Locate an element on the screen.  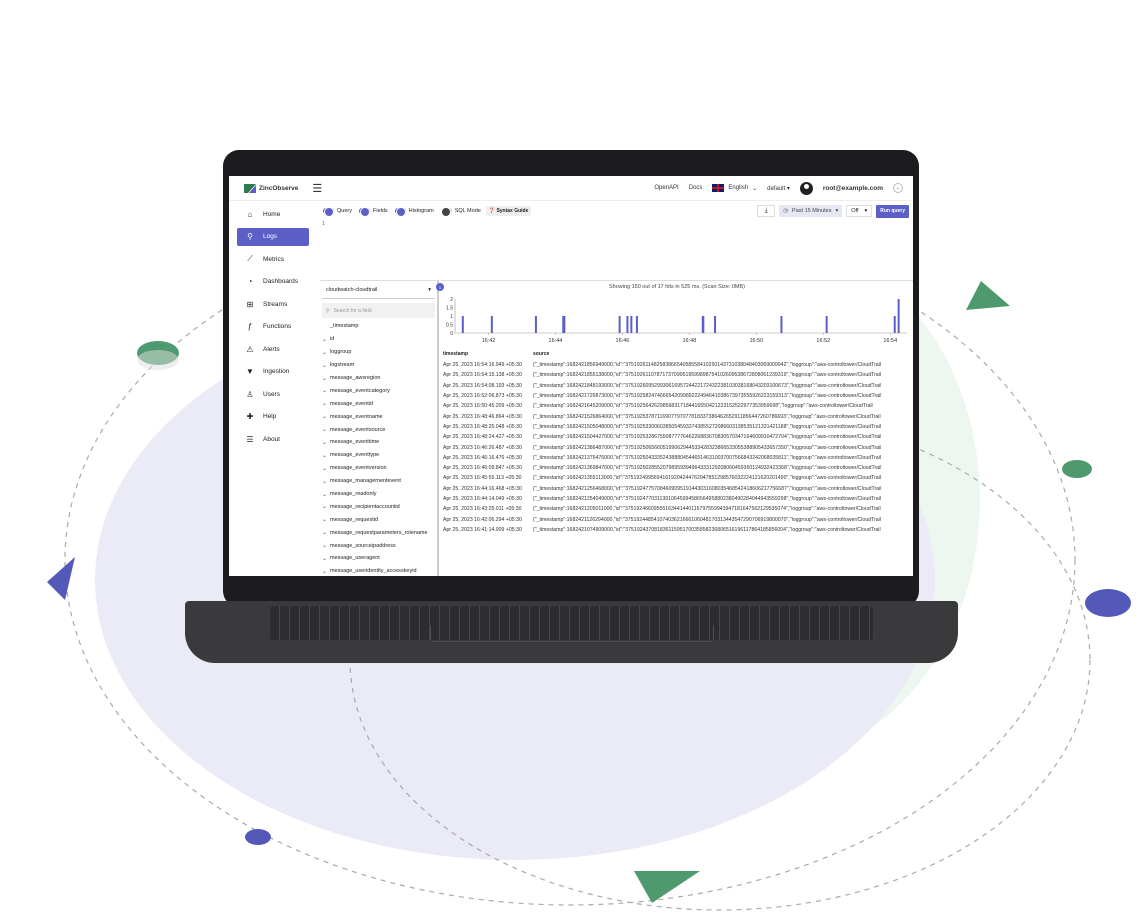
menu-icon: ☰ is located at coordinates (317, 188).